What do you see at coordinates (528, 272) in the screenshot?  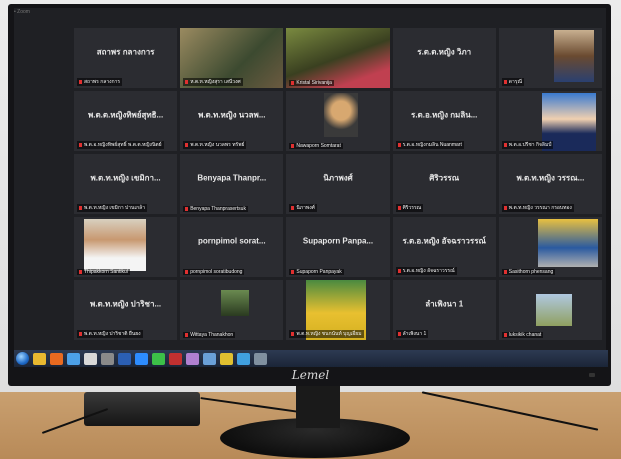 I see `participant-name-label: Sasithorn phensang` at bounding box center [528, 272].